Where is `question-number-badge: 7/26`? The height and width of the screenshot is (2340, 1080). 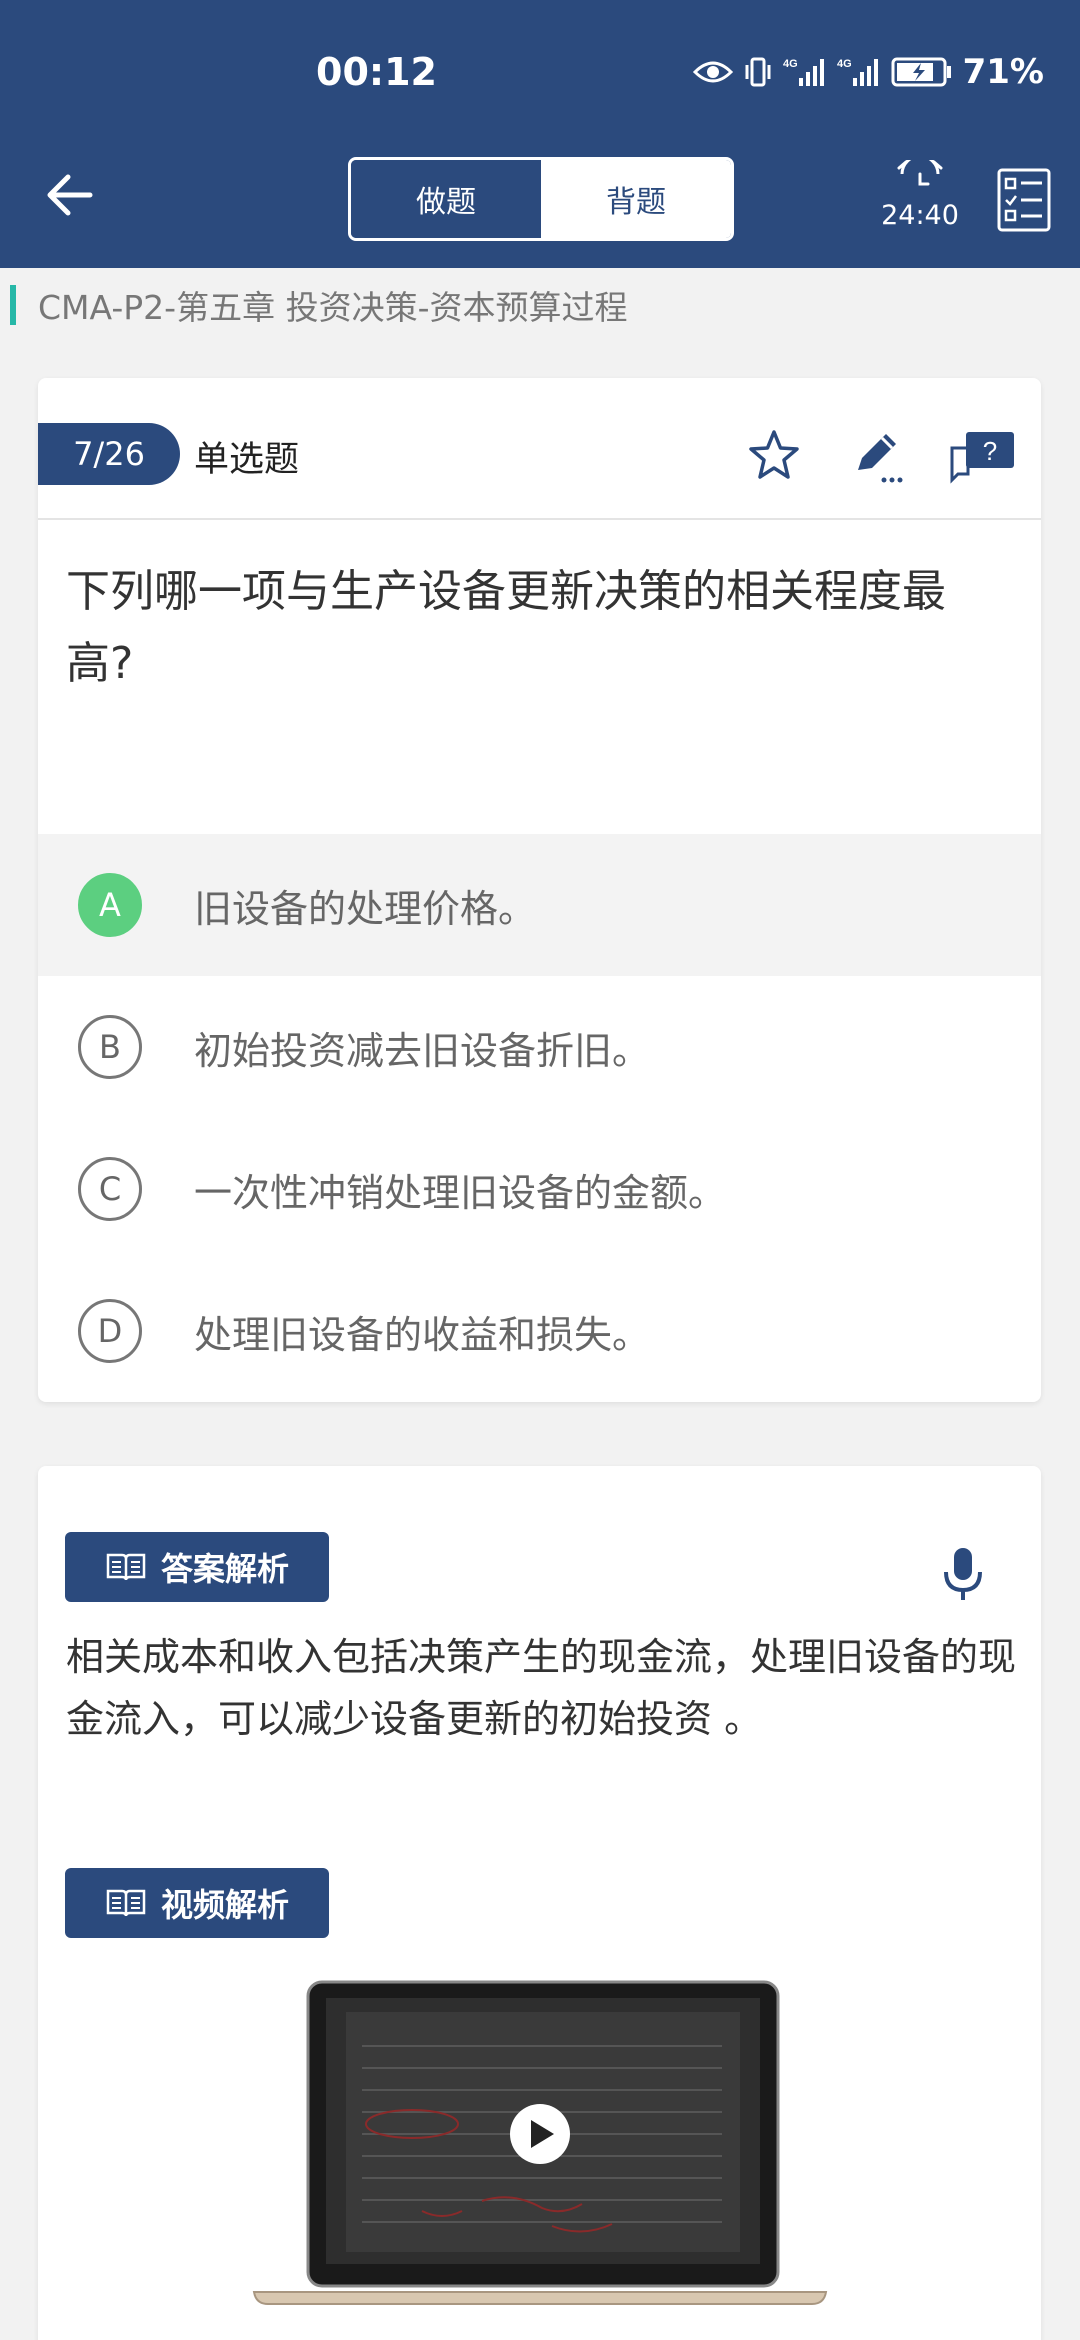 question-number-badge: 7/26 is located at coordinates (109, 454).